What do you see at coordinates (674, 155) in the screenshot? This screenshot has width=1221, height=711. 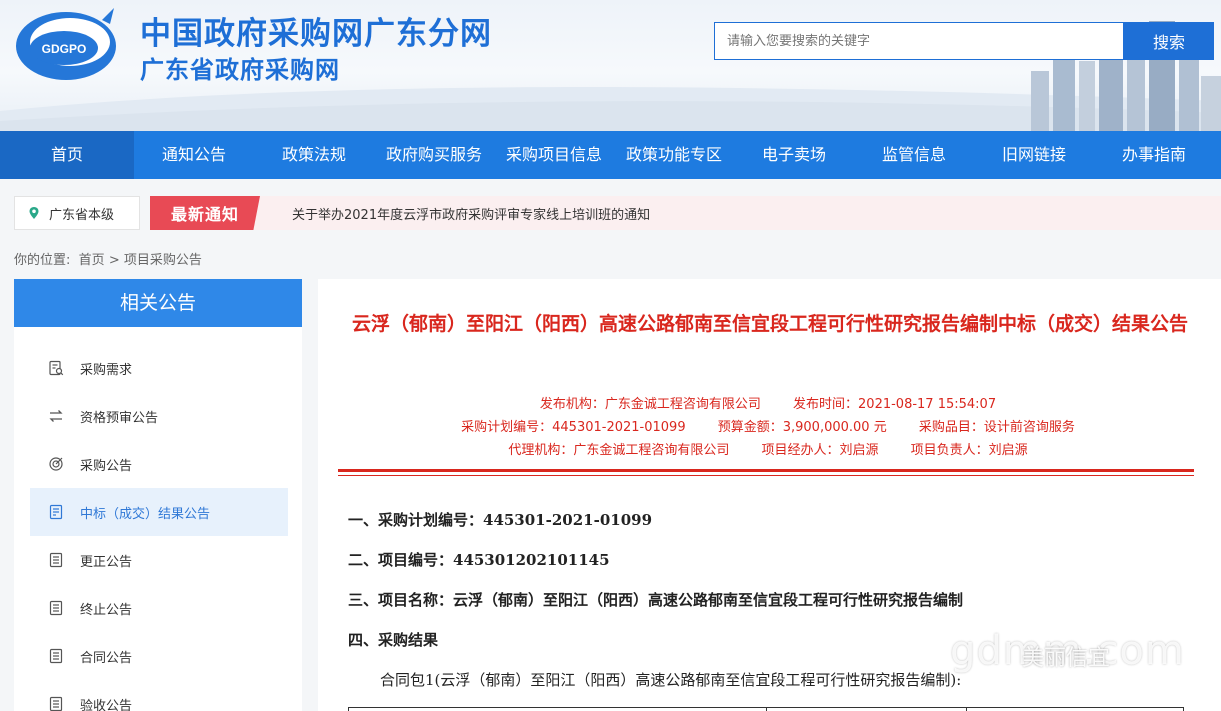 I see `nav-item-policy-zone: 政策功能专区` at bounding box center [674, 155].